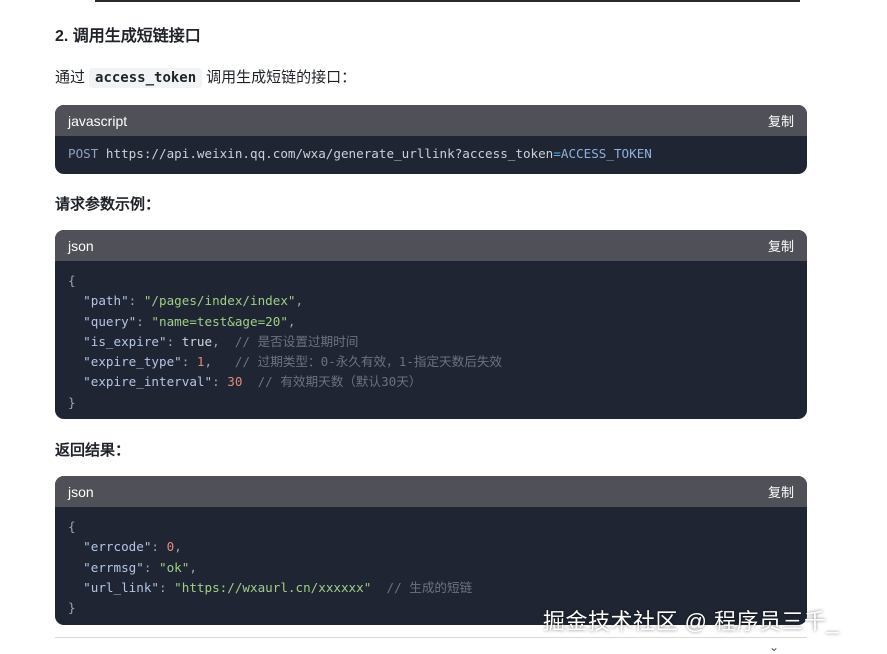 The image size is (887, 654). I want to click on code-key: "is_expire", so click(125, 341).